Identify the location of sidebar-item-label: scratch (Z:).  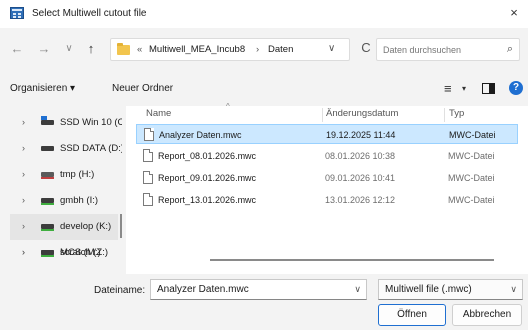
(84, 252).